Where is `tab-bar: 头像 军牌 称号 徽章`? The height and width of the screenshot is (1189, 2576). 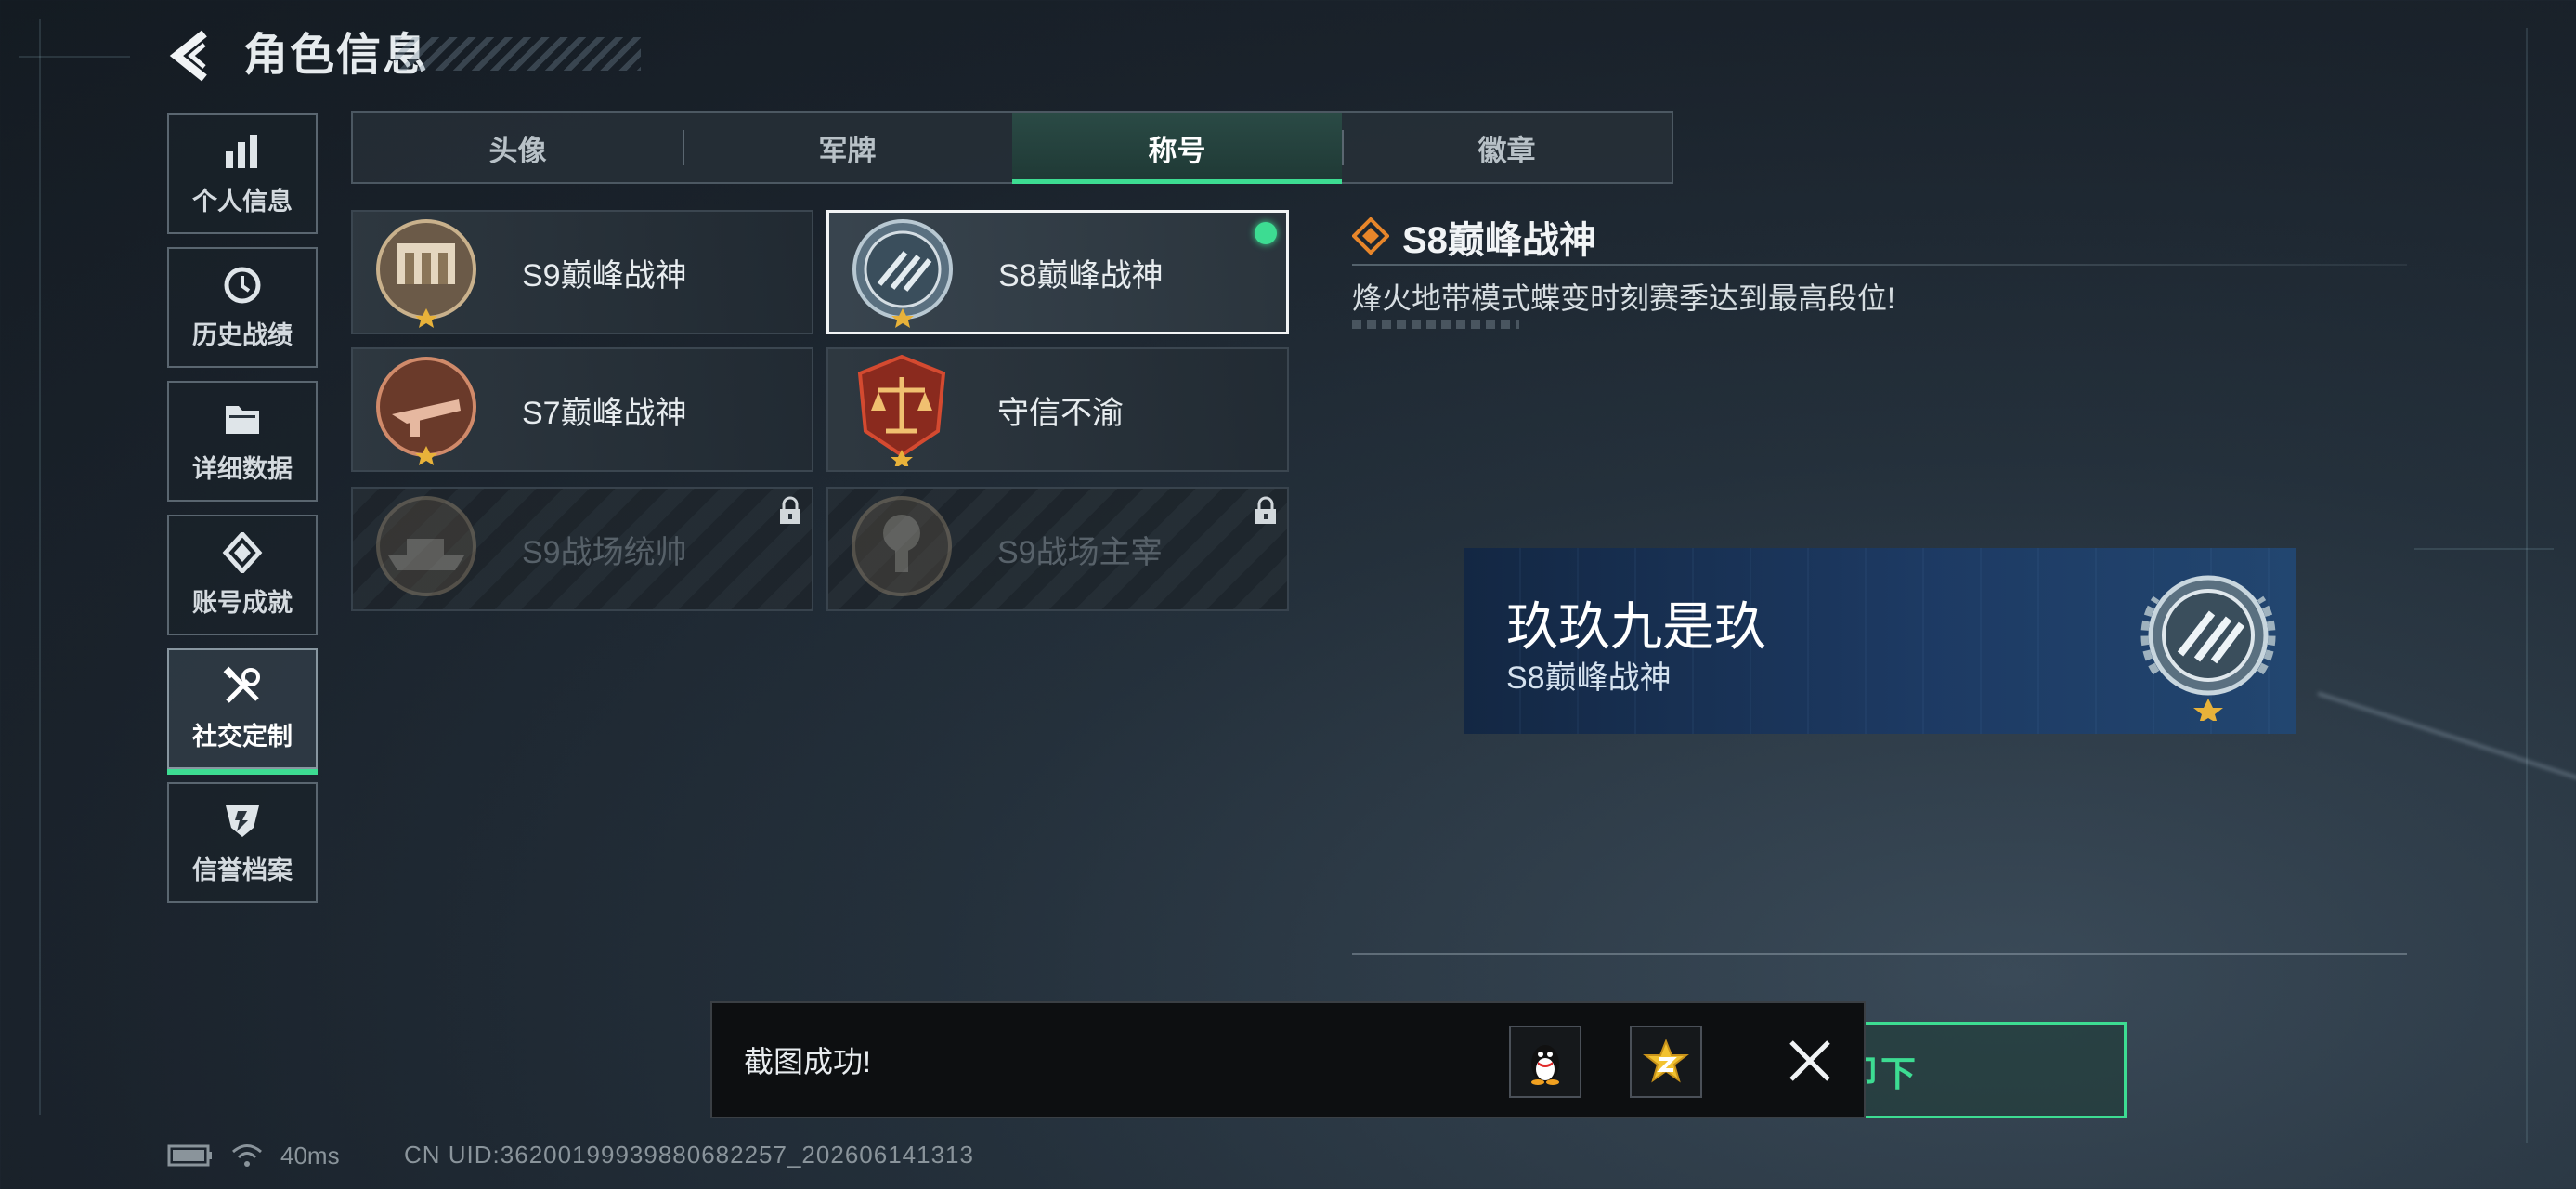 tab-bar: 头像 军牌 称号 徽章 is located at coordinates (1012, 147).